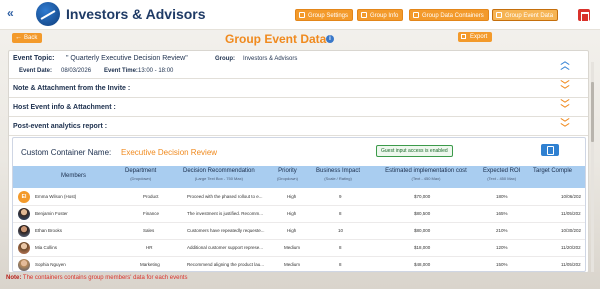  I want to click on column-header-business-impact: Business Impact (Scale / Rating), so click(338, 175).